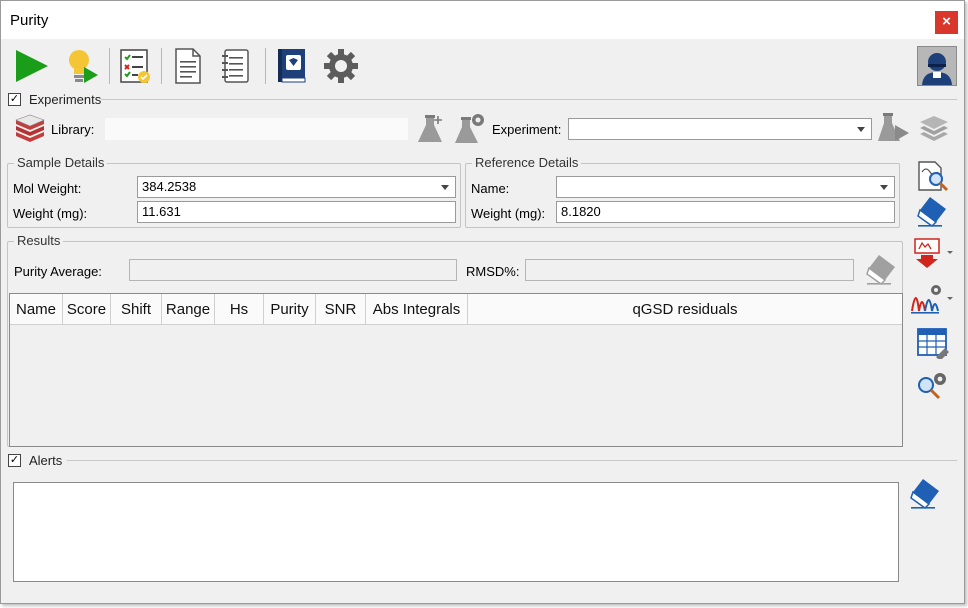 This screenshot has height=608, width=968. What do you see at coordinates (933, 211) in the screenshot?
I see `eraser-icon` at bounding box center [933, 211].